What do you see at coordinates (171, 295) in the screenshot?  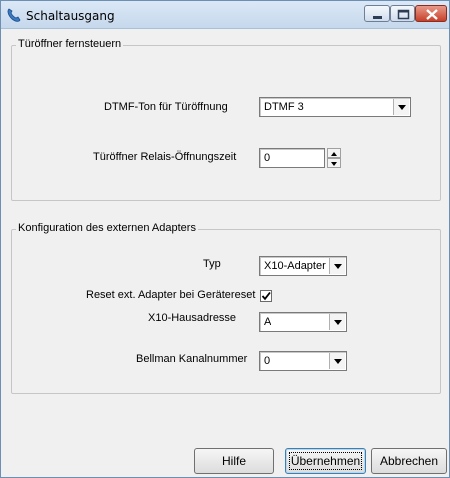 I see `reset-adapter-label: Reset ext. Adapter bei Gerätereset` at bounding box center [171, 295].